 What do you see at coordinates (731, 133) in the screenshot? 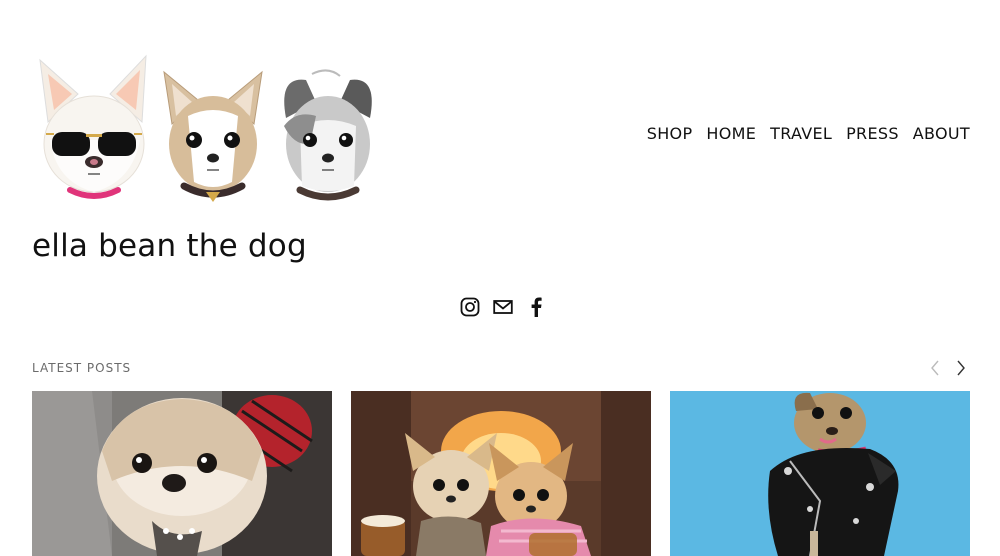
I see `nav-home: HOME` at bounding box center [731, 133].